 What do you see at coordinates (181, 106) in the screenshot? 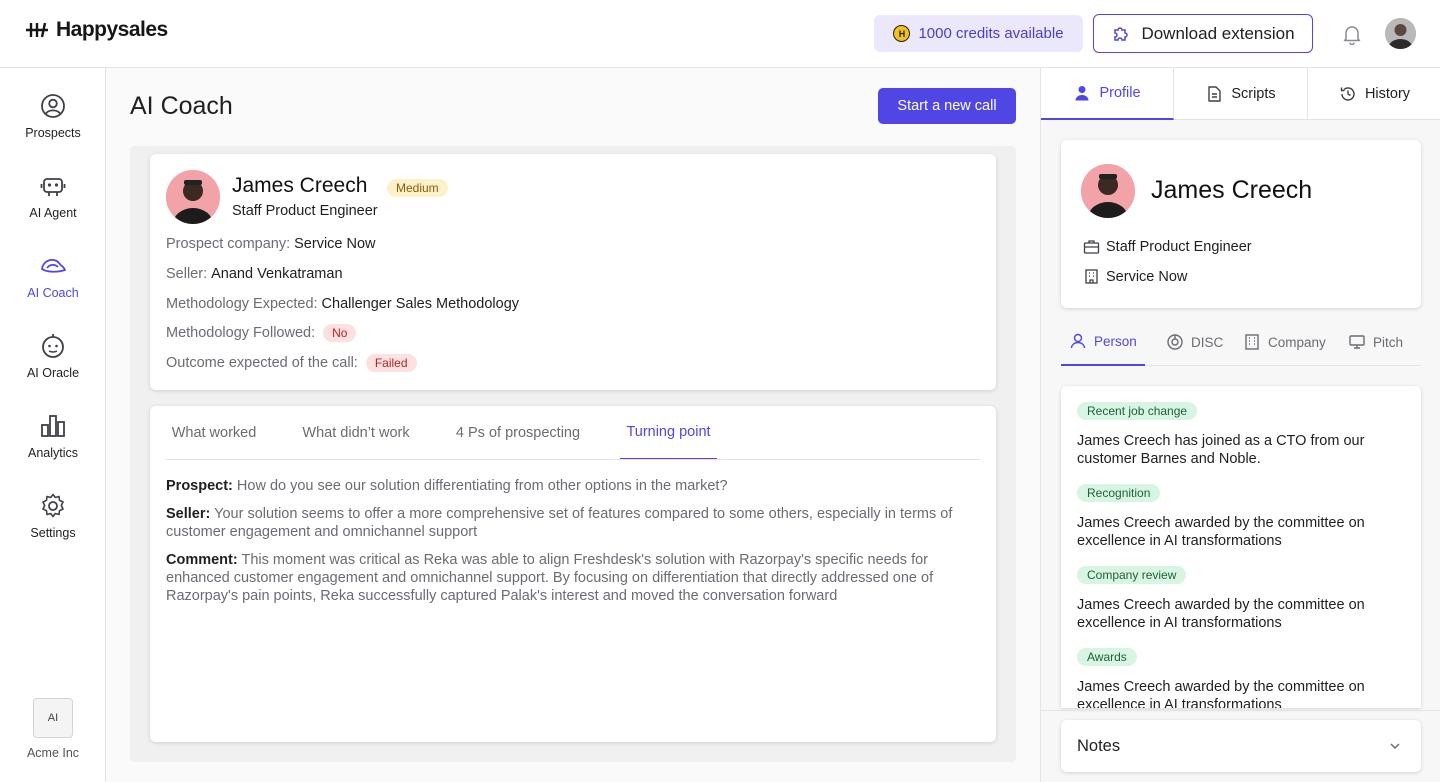
I see `page-title: AI Coach` at bounding box center [181, 106].